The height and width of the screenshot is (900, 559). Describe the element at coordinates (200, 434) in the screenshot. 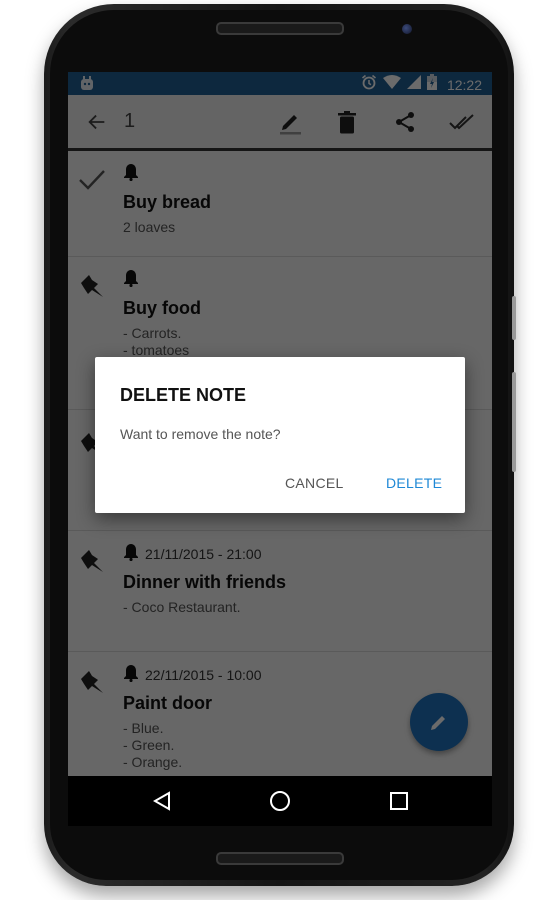

I see `dialog-message: Want to remove the note?` at that location.